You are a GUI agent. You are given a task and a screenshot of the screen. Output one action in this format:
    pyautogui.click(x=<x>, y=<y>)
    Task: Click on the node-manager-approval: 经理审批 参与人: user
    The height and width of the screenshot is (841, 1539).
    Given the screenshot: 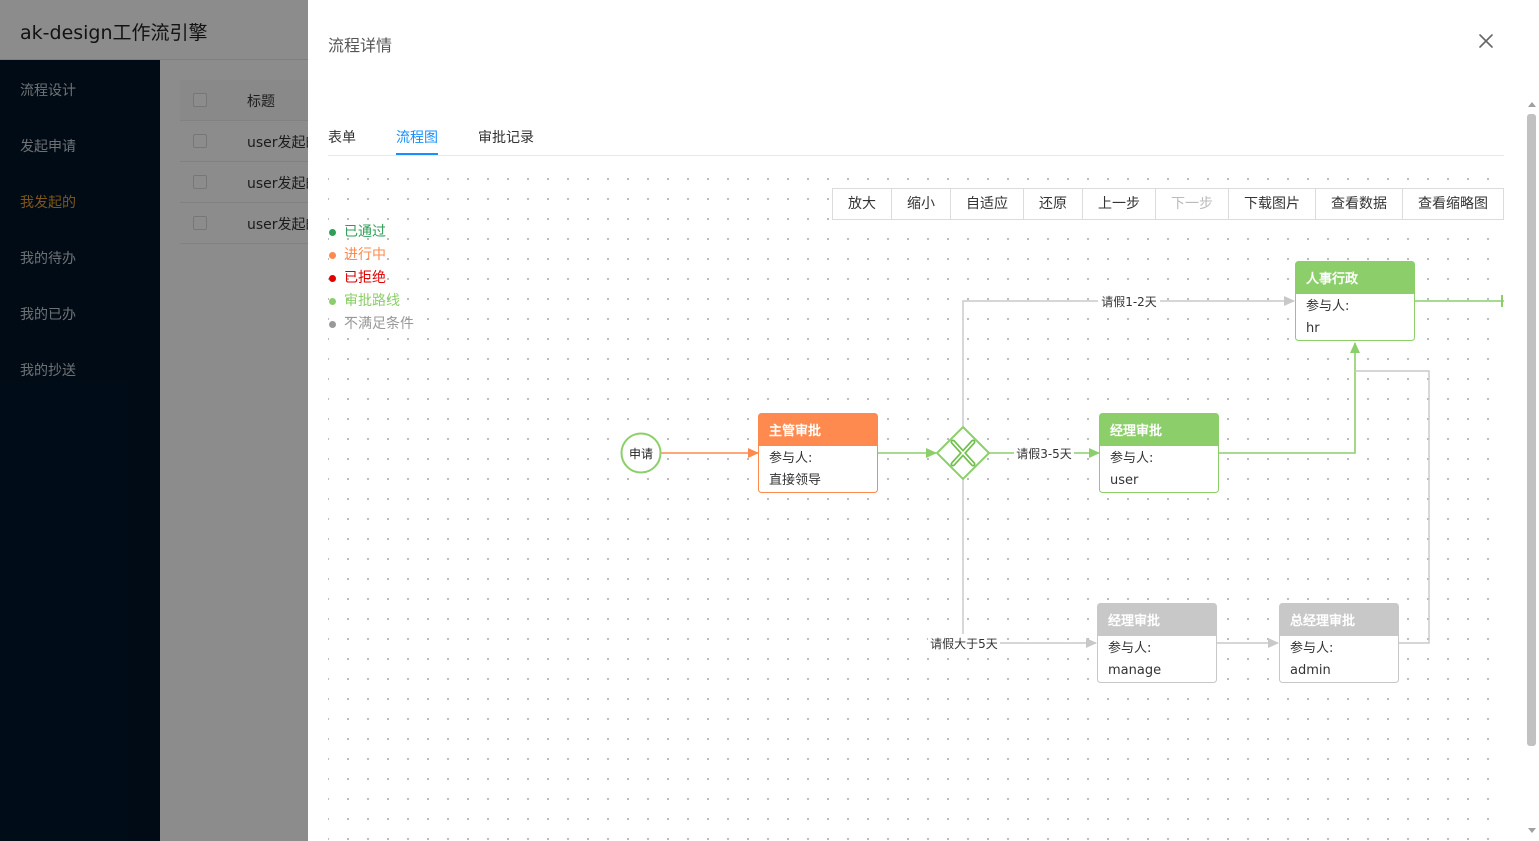 What is the action you would take?
    pyautogui.click(x=1159, y=453)
    